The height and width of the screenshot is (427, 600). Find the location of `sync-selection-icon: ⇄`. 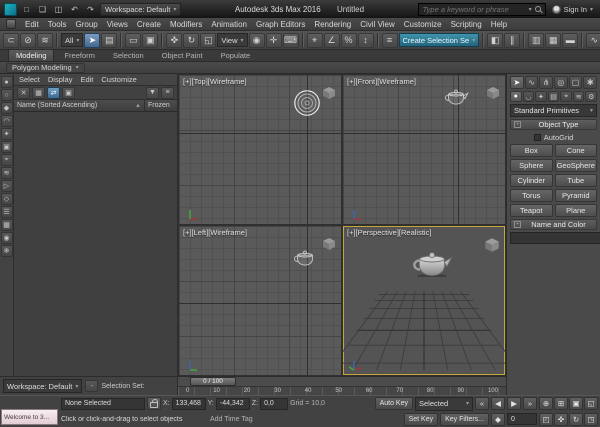

sync-selection-icon: ⇄ is located at coordinates (53, 92).